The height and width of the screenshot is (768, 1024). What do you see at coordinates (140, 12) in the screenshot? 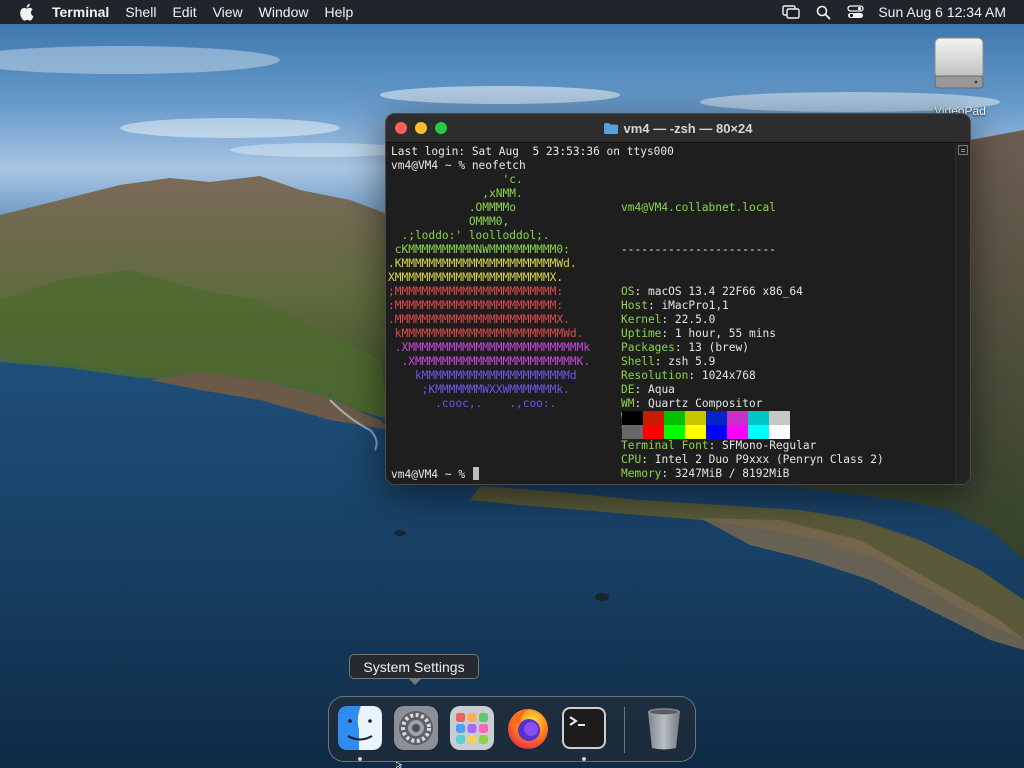
I see `menu-shell: Shell` at bounding box center [140, 12].